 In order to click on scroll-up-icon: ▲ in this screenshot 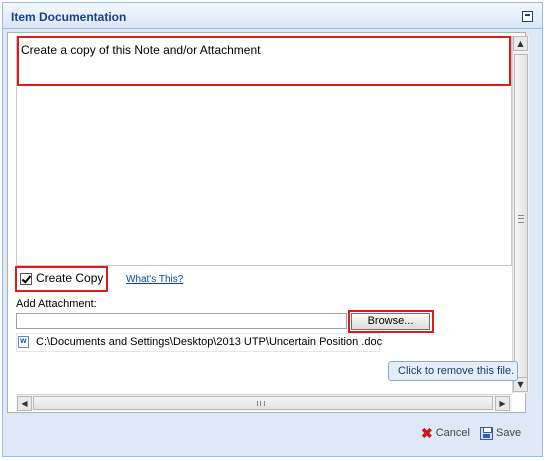, I will do `click(520, 43)`.